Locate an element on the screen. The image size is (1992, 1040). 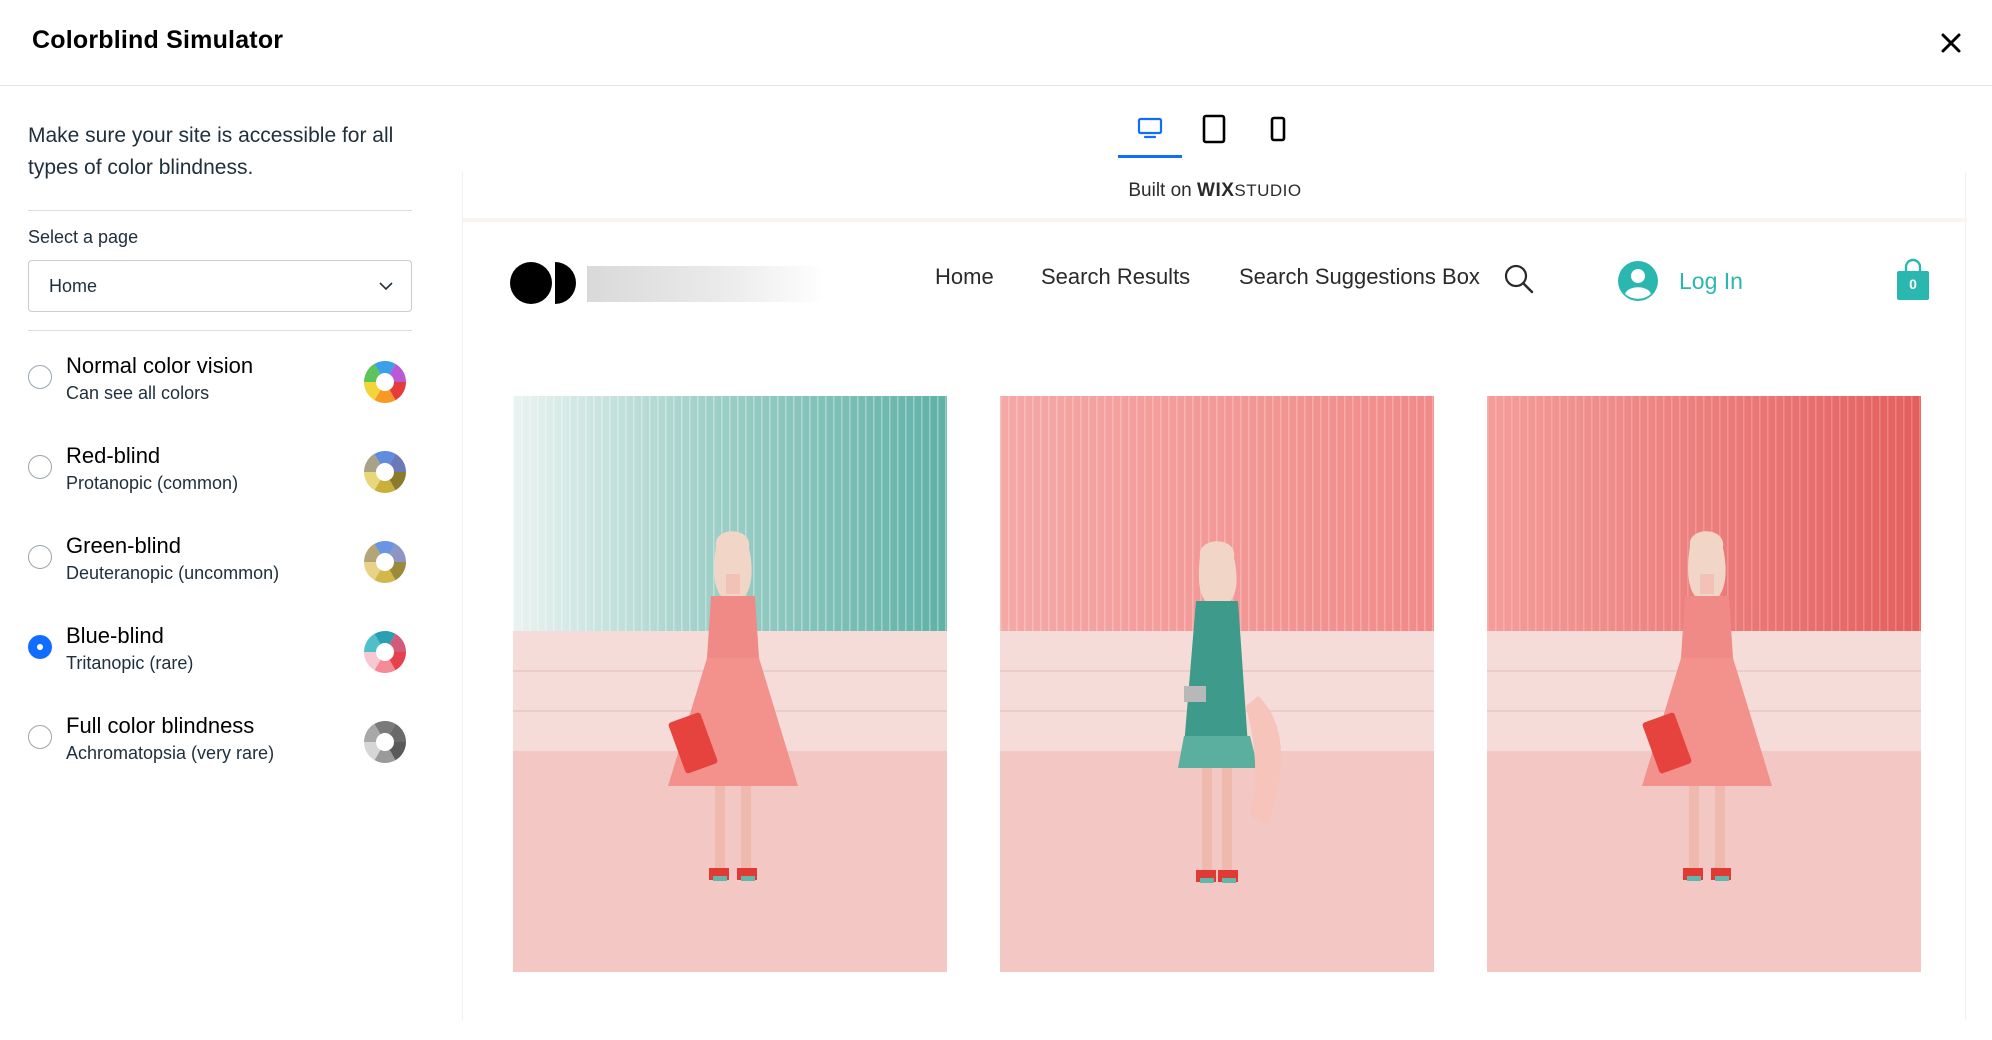
nav-search-suggestions-box: Search Suggestions Box is located at coordinates (1359, 277).